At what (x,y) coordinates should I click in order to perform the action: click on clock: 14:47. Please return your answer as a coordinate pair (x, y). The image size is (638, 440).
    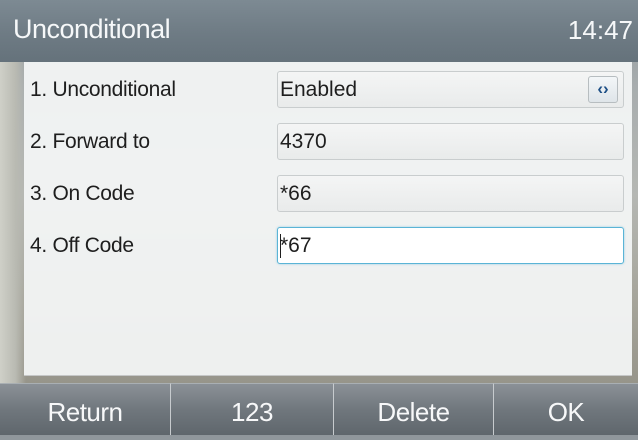
    Looking at the image, I should click on (600, 30).